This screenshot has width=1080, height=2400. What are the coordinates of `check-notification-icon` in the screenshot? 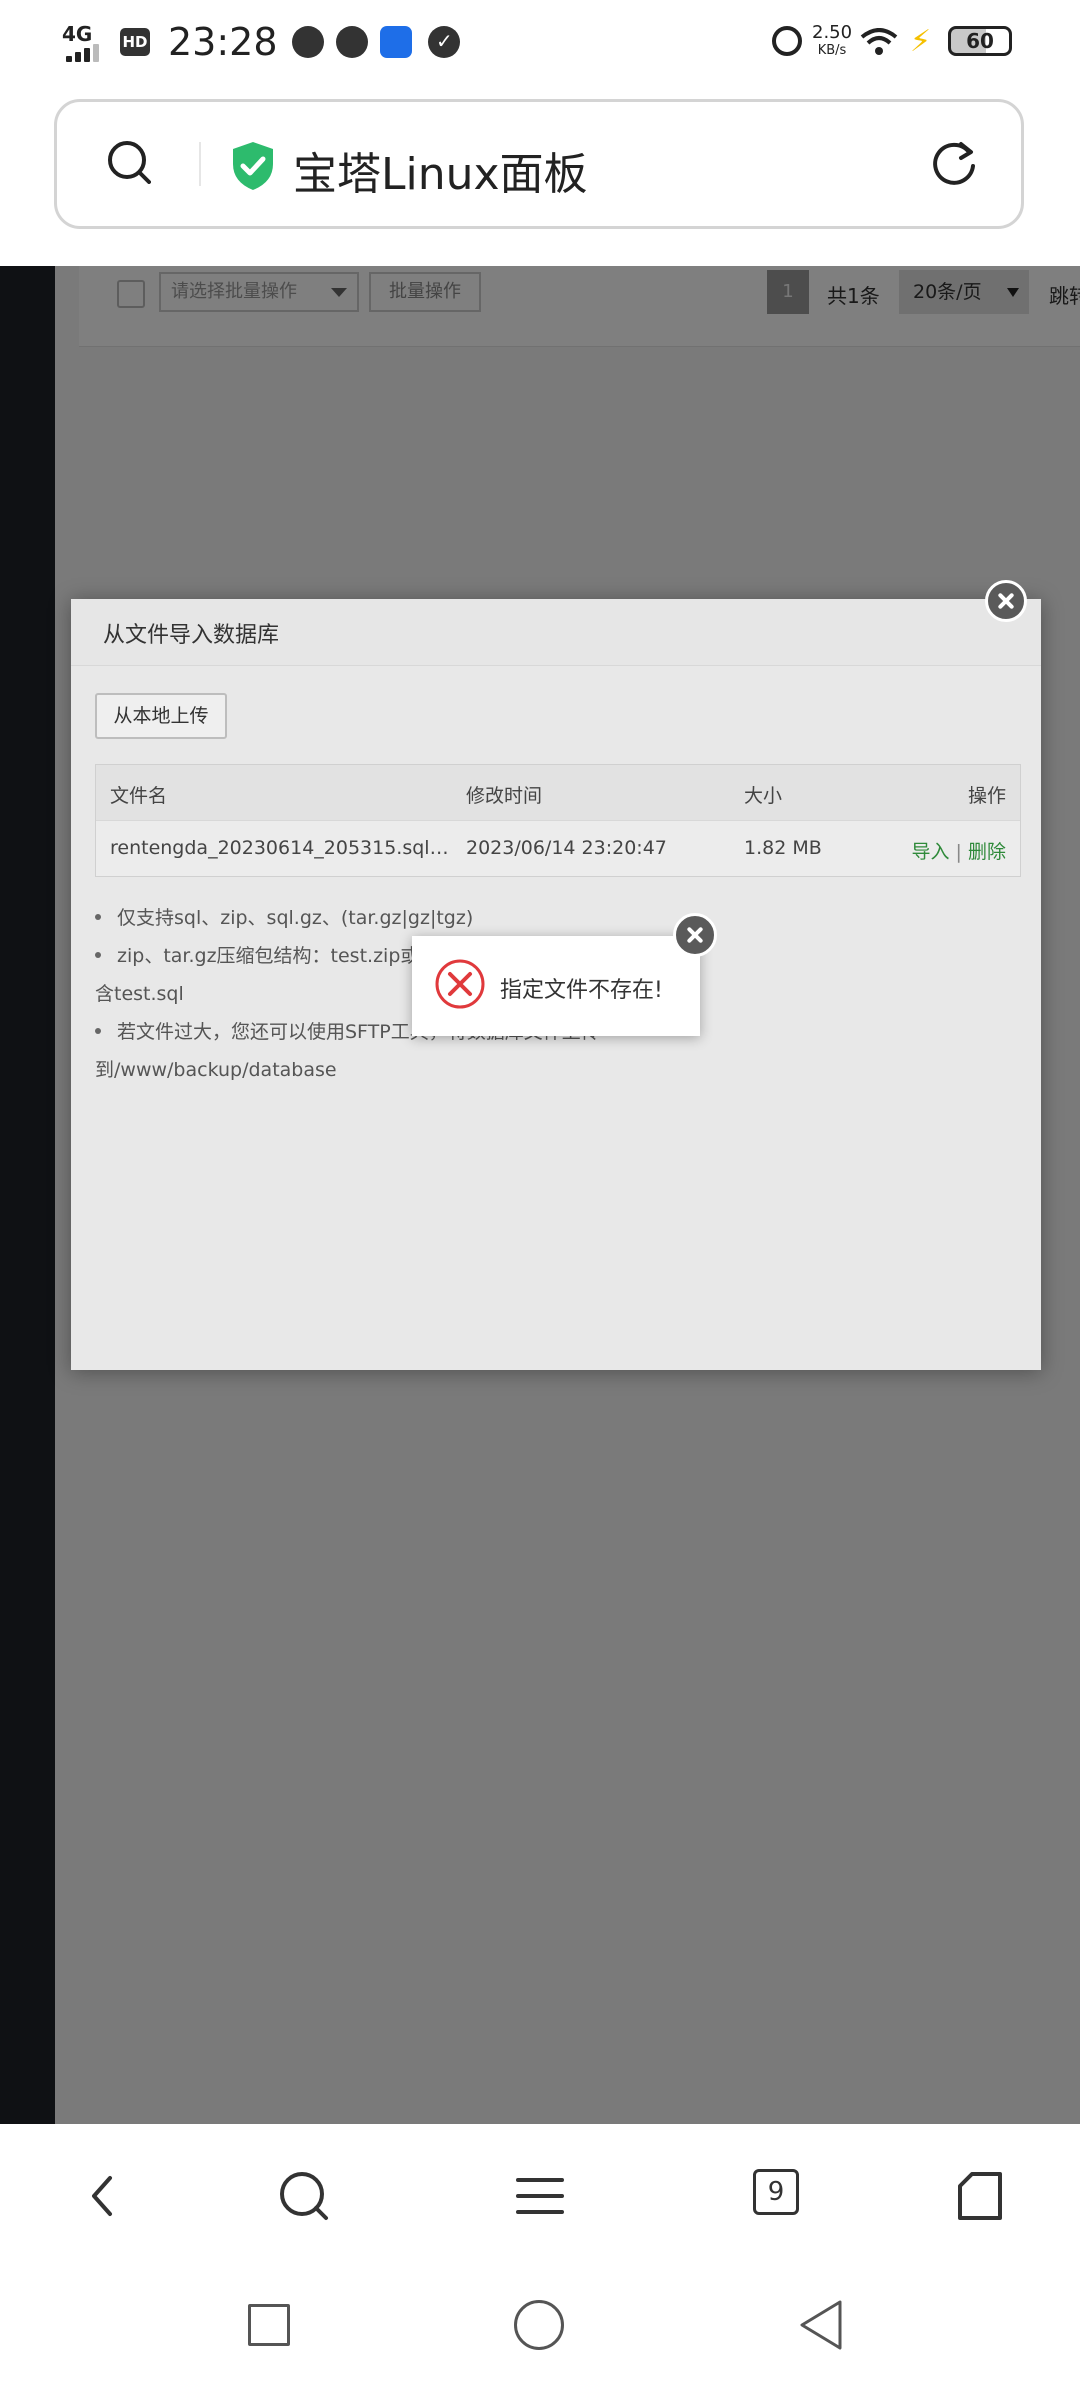 It's located at (444, 42).